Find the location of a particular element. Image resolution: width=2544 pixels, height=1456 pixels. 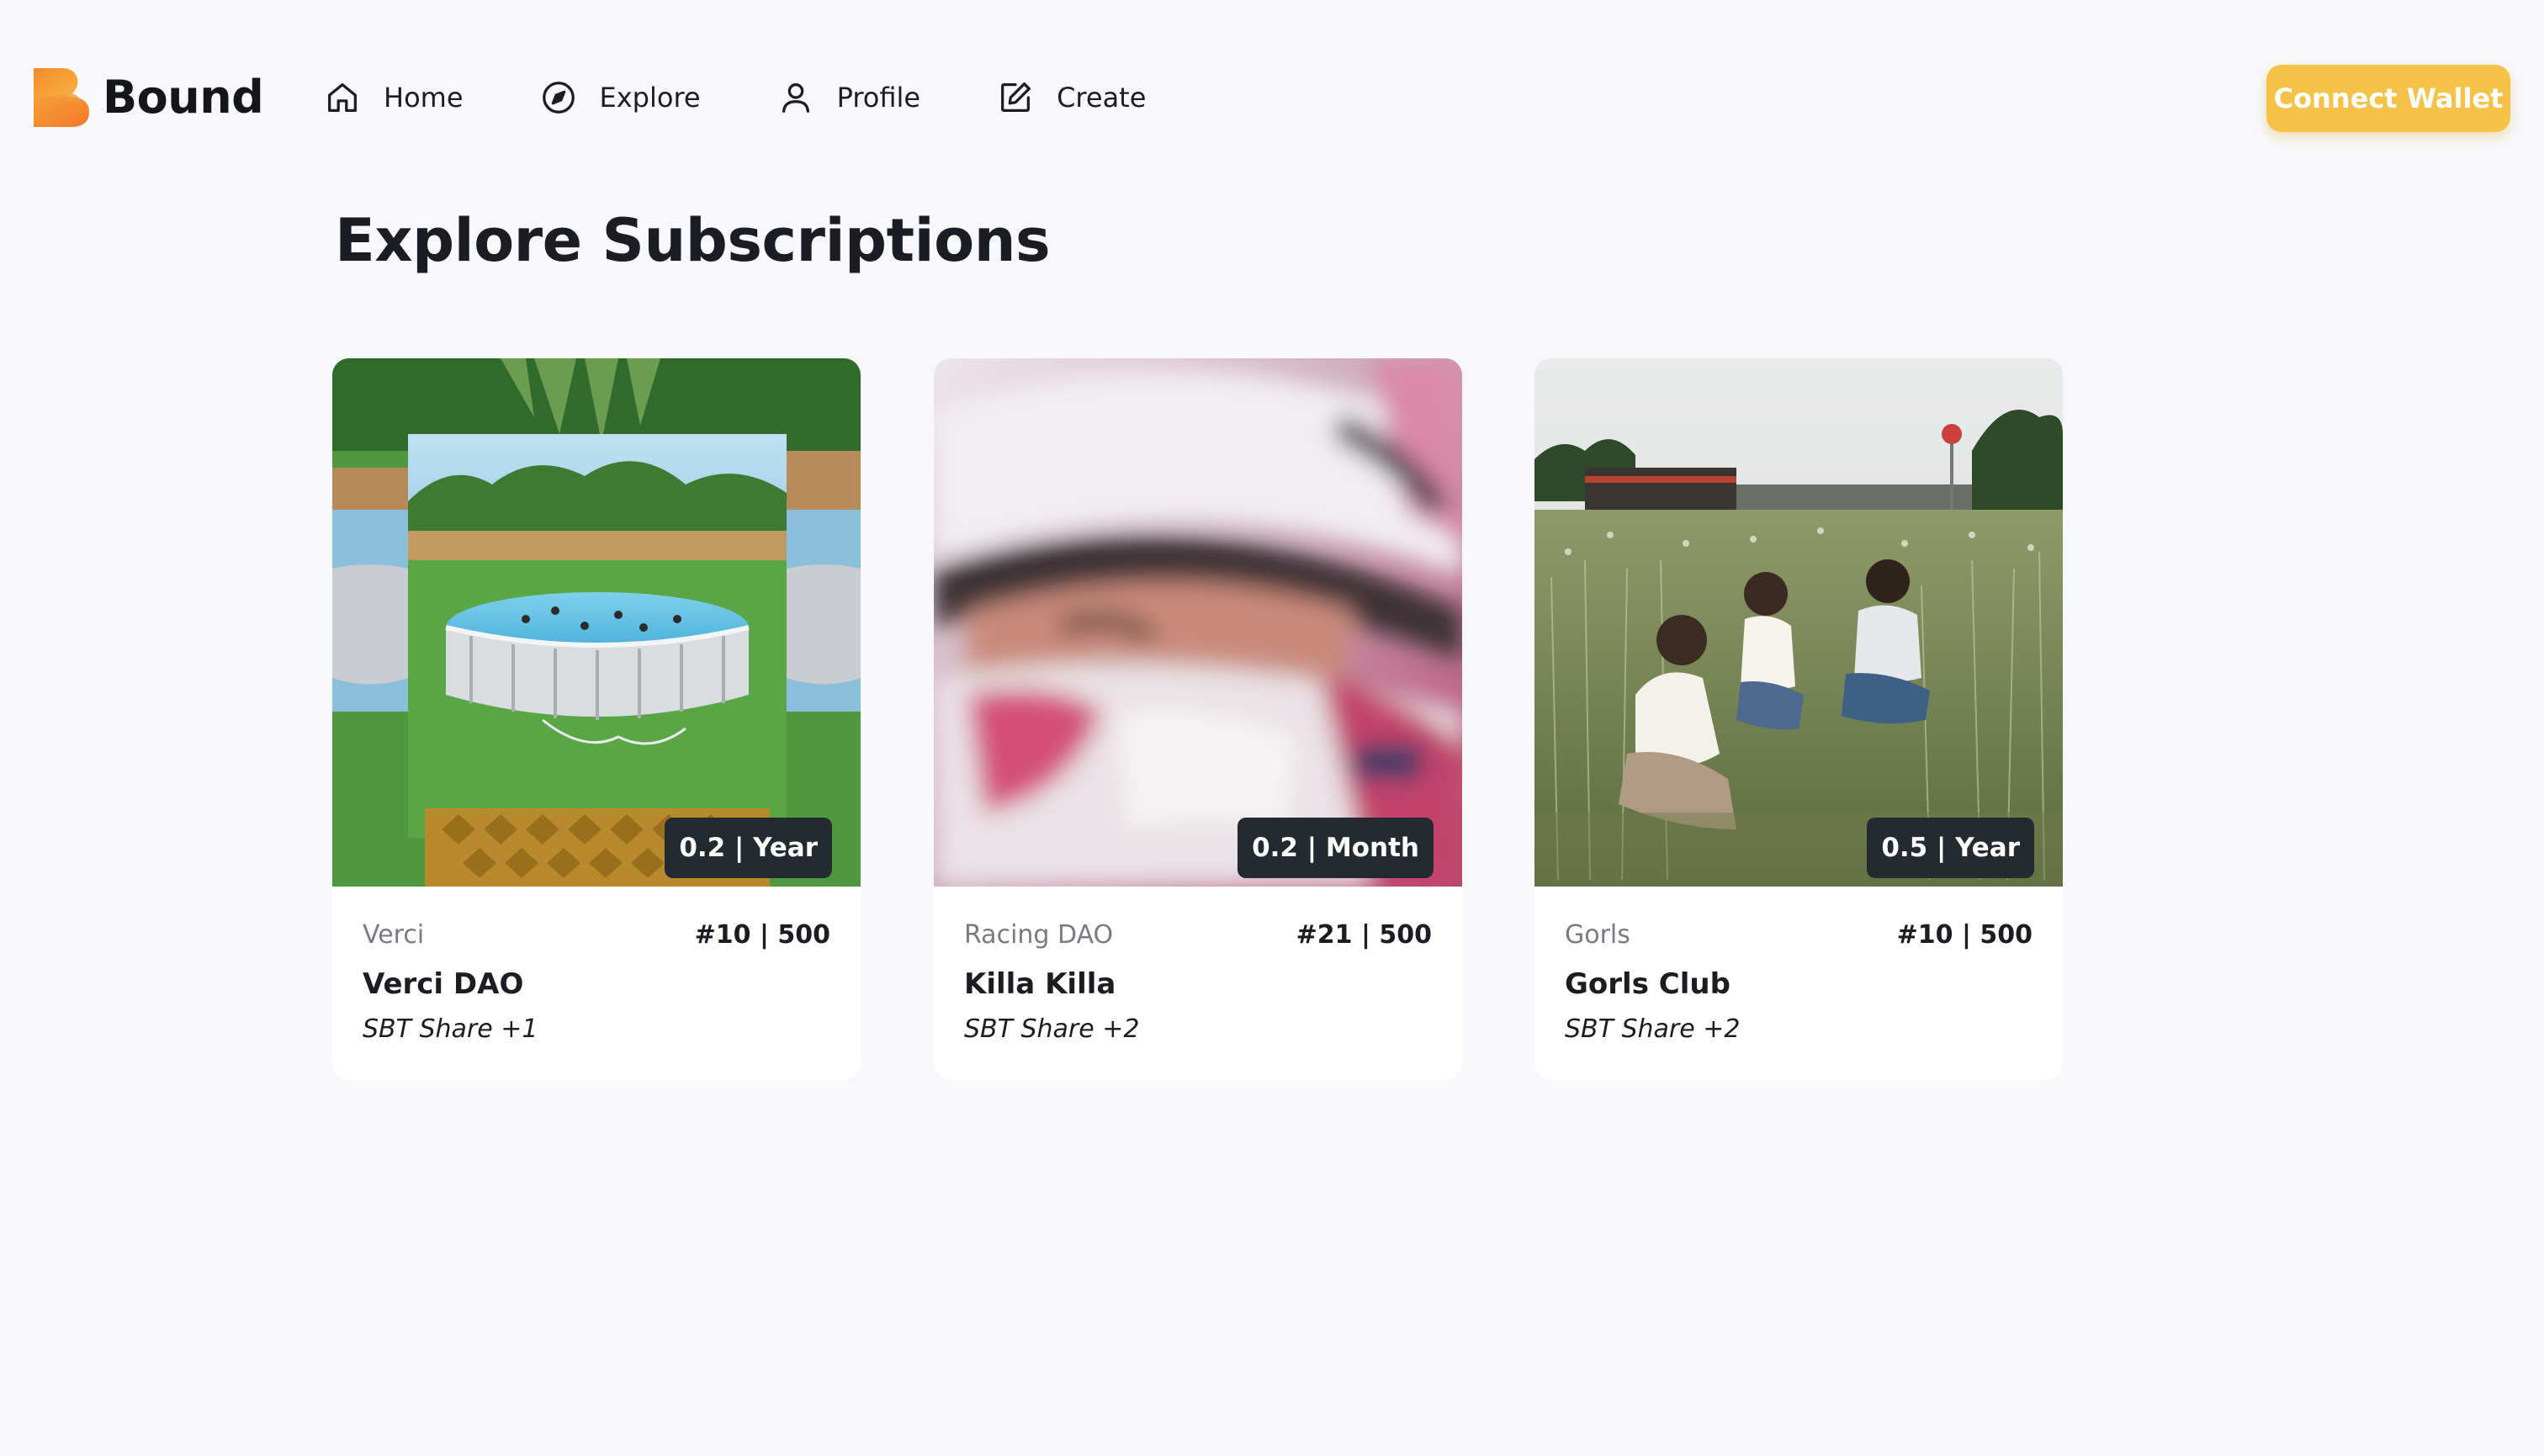

nav-item-profile: Profile is located at coordinates (848, 97).